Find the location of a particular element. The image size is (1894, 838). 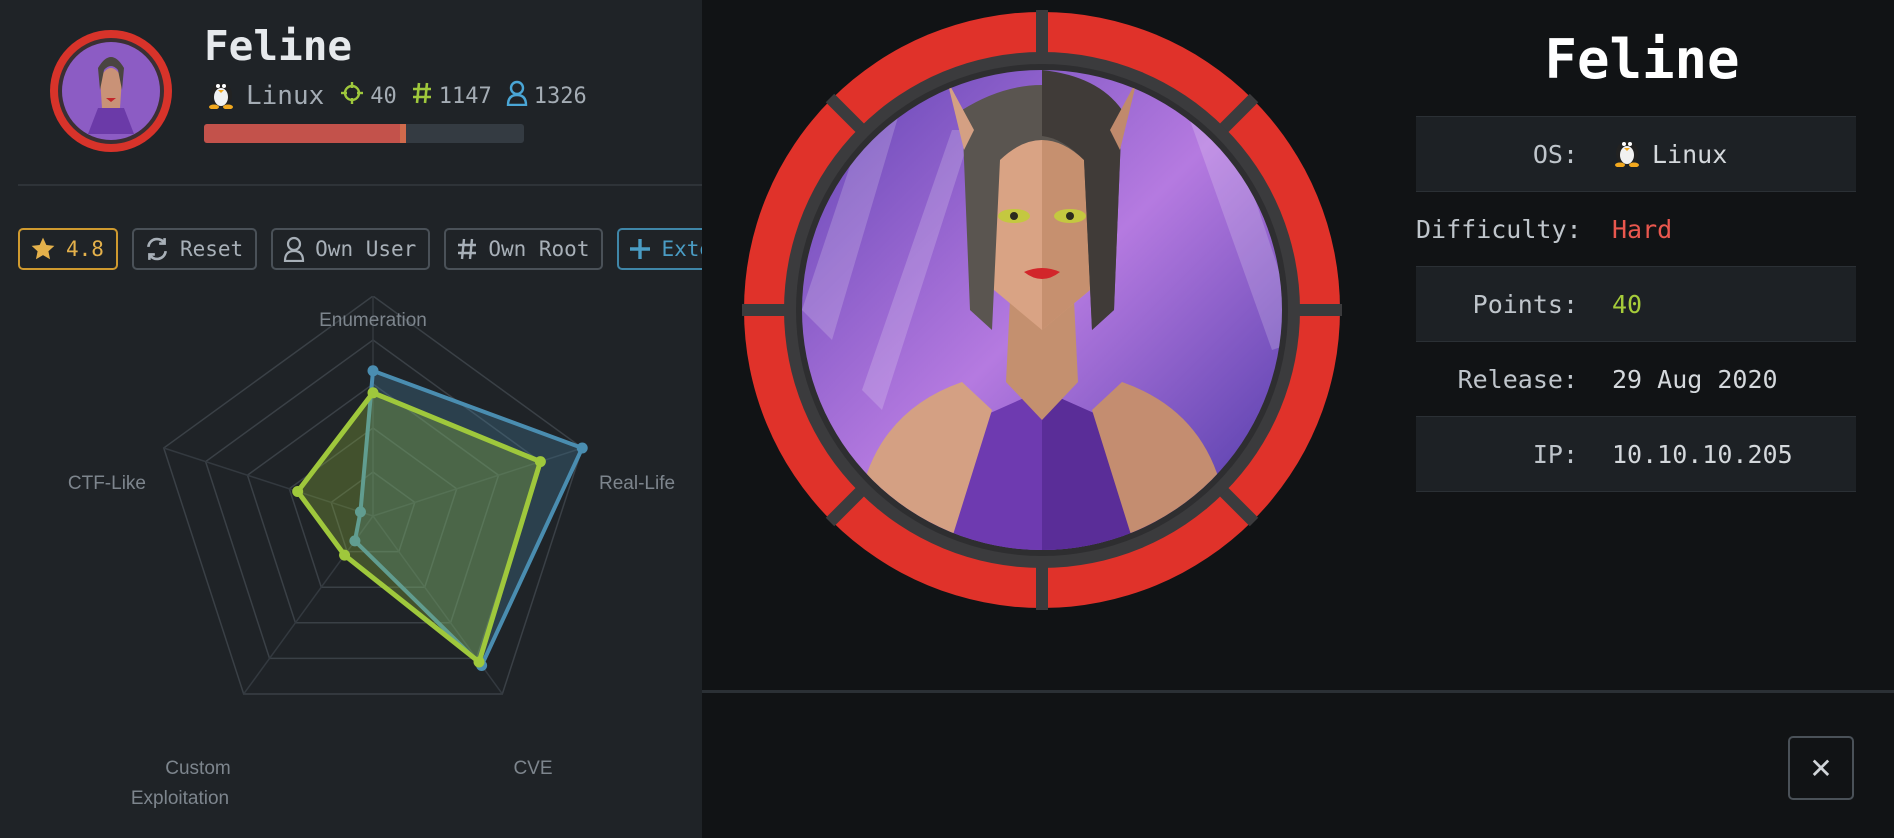

root-owns-count: 1147 is located at coordinates (465, 96).